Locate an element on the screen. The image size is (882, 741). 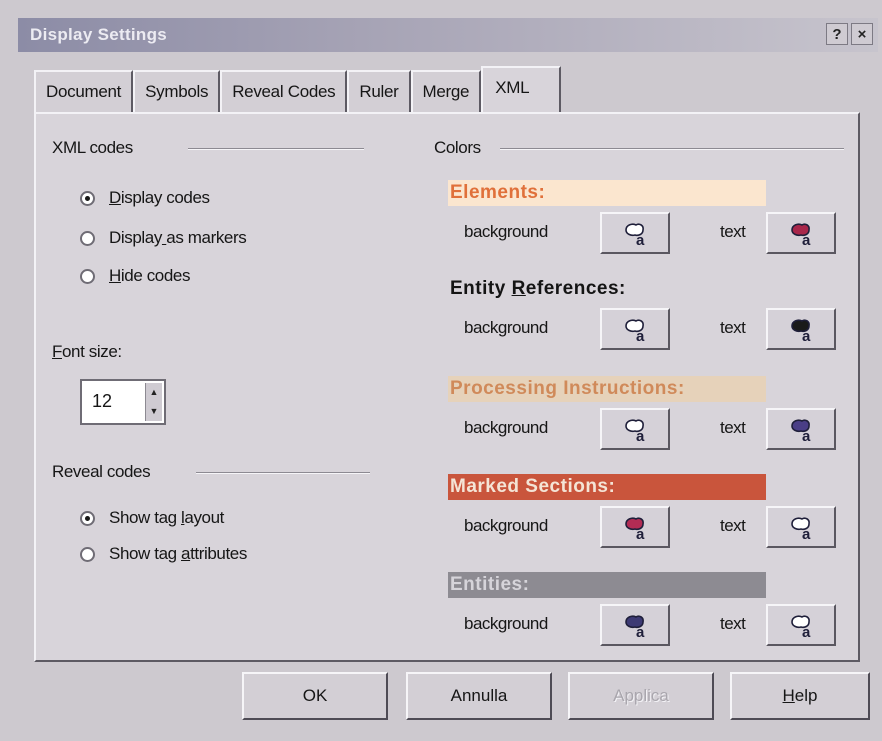
apply-button: Applica is located at coordinates (641, 696).